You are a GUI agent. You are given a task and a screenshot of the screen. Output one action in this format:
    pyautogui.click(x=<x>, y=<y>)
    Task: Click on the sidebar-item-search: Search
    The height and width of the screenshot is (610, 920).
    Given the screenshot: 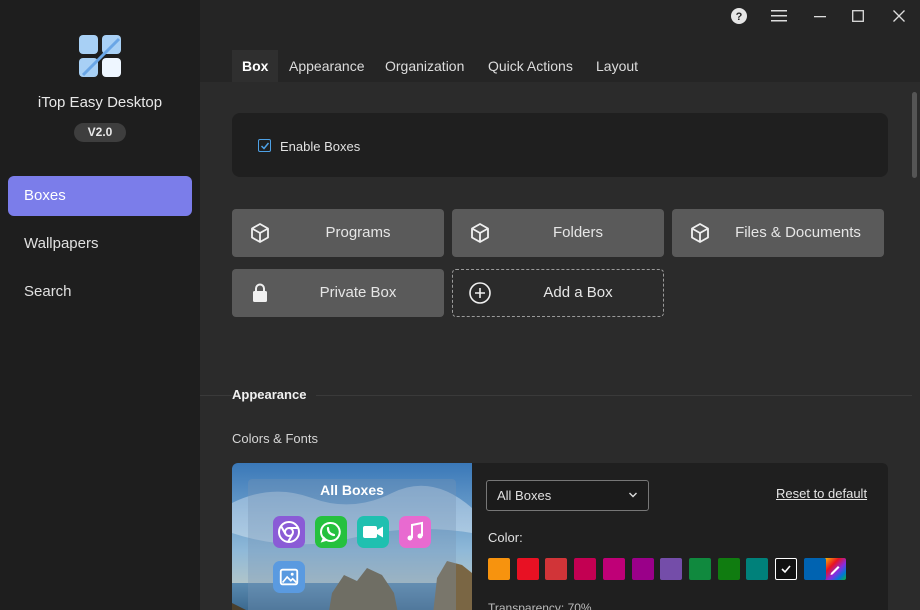 What is the action you would take?
    pyautogui.click(x=100, y=292)
    